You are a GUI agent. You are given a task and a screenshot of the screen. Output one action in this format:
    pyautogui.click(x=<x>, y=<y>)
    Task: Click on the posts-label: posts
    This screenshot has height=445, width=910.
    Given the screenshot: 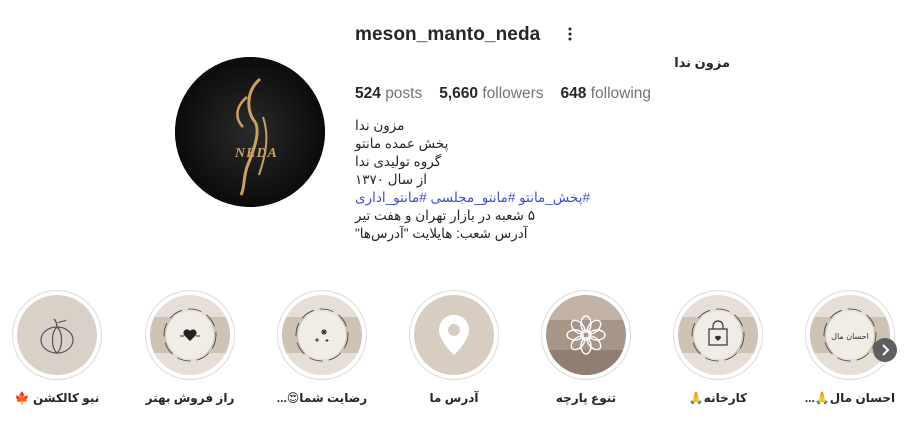 What is the action you would take?
    pyautogui.click(x=404, y=93)
    